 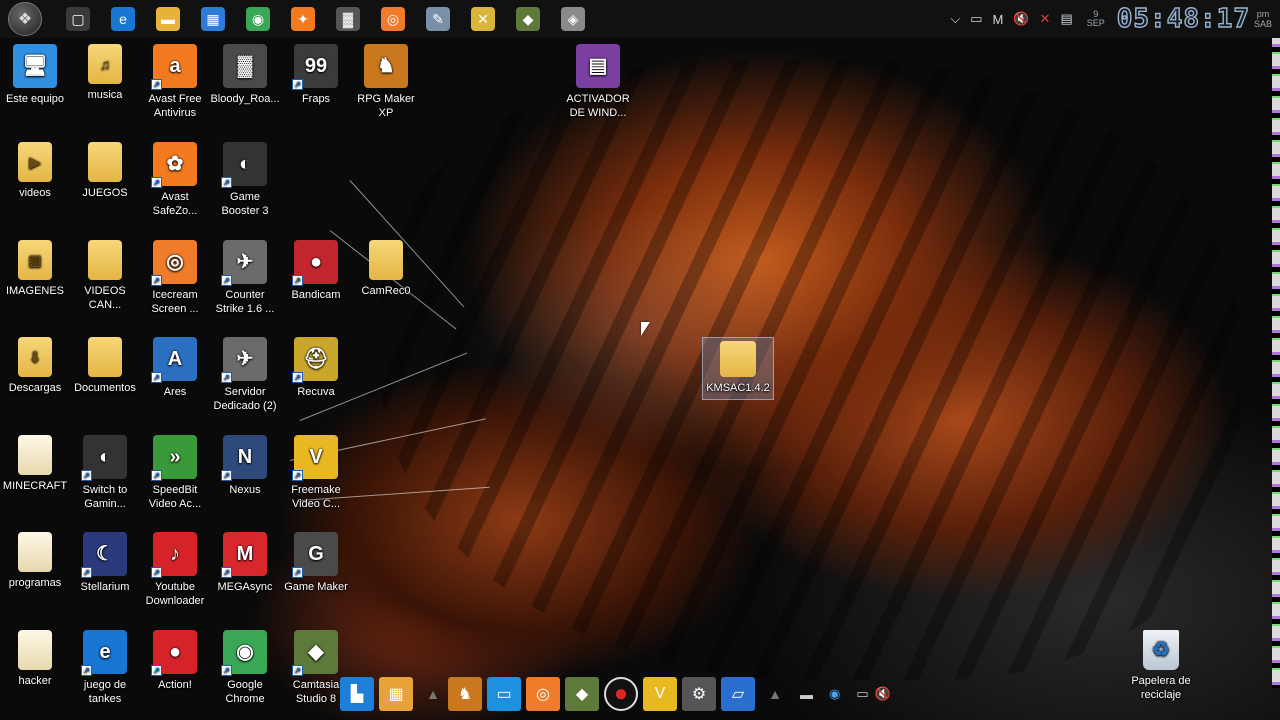 I want to click on icon-hacker: hacker, so click(x=35, y=659).